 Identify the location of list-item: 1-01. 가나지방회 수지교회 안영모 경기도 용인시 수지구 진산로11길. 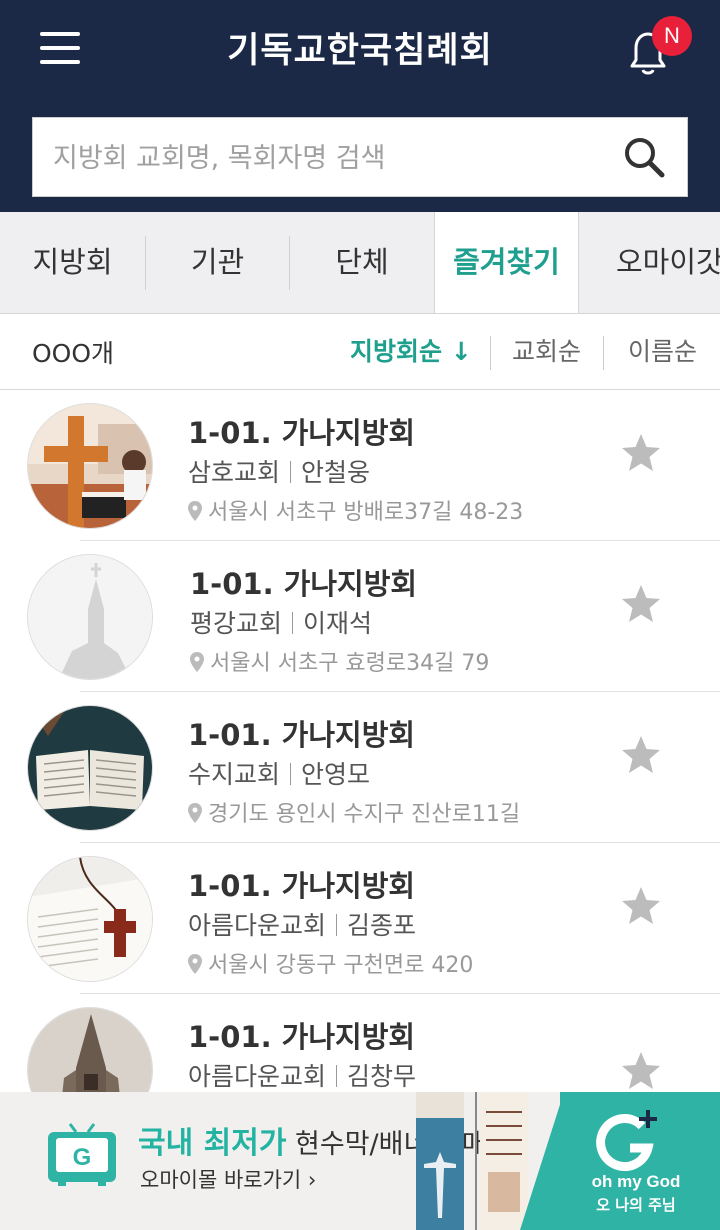
(360, 767).